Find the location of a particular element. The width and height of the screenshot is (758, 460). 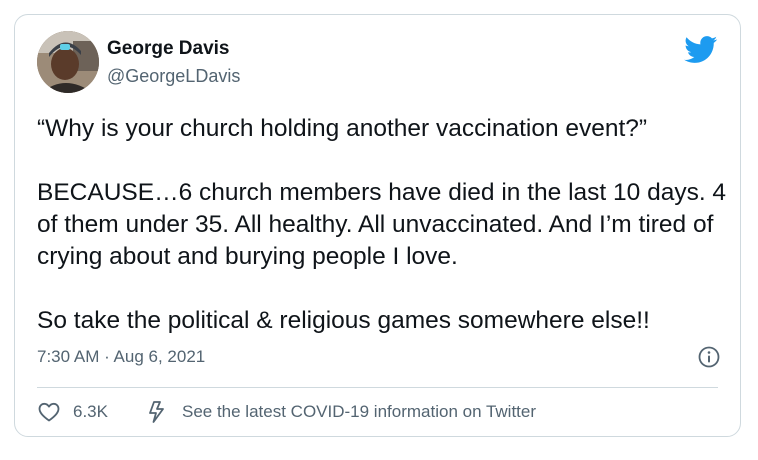

like-button: 6.3K is located at coordinates (72, 412).